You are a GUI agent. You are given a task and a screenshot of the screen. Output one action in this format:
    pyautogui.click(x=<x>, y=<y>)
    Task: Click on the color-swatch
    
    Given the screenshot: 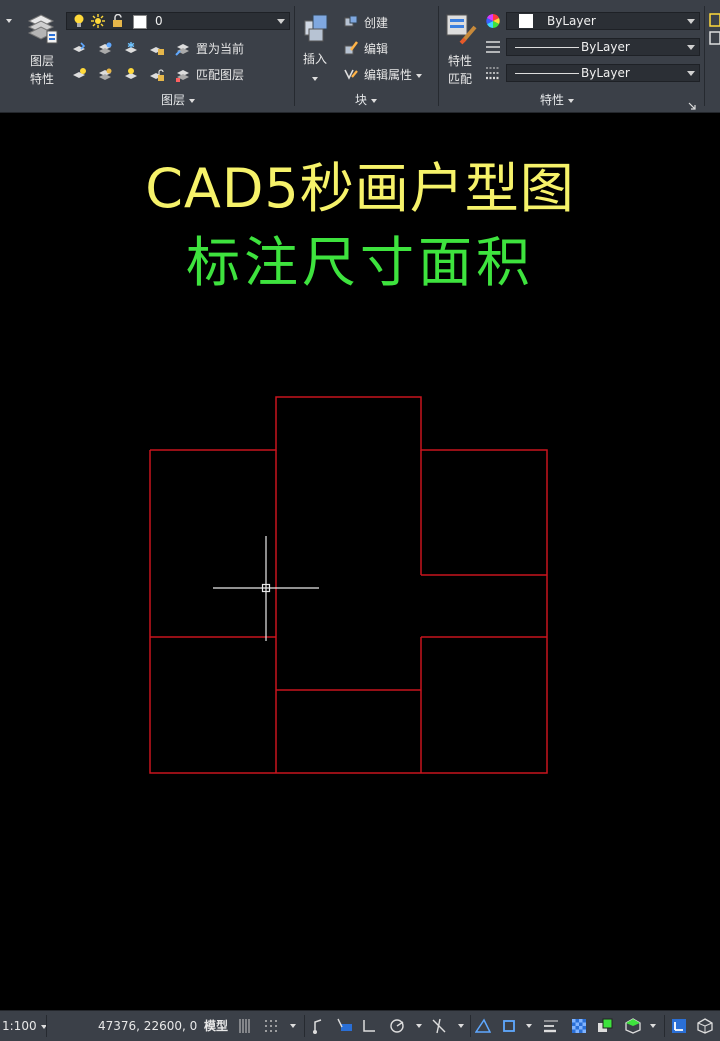 What is the action you would take?
    pyautogui.click(x=526, y=21)
    